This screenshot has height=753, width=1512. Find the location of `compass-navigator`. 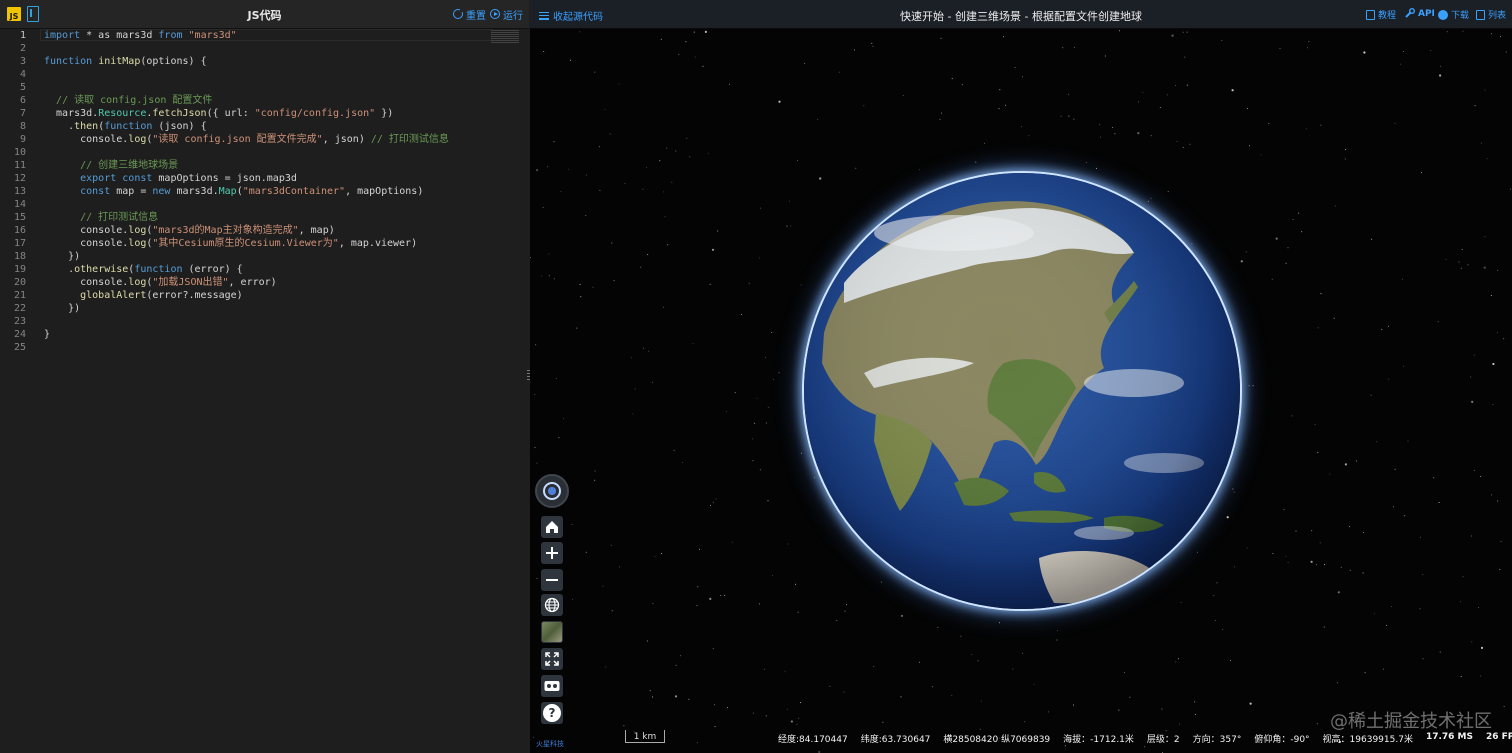

compass-navigator is located at coordinates (552, 491).